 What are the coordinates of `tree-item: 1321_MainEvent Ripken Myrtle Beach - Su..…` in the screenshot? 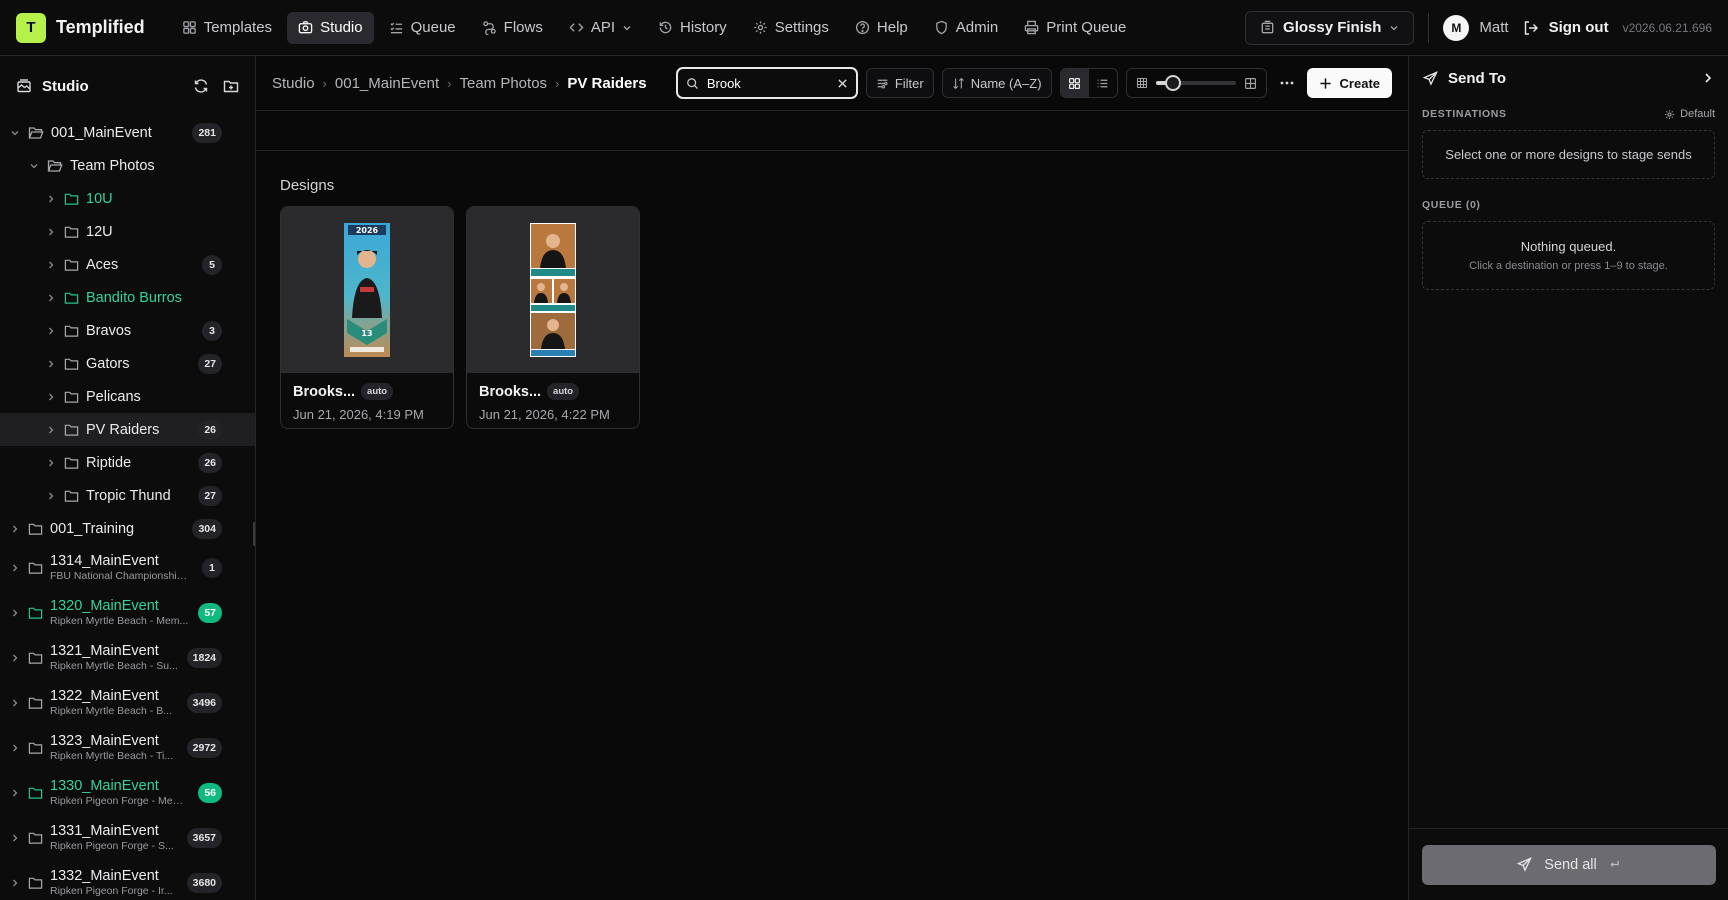 It's located at (127, 657).